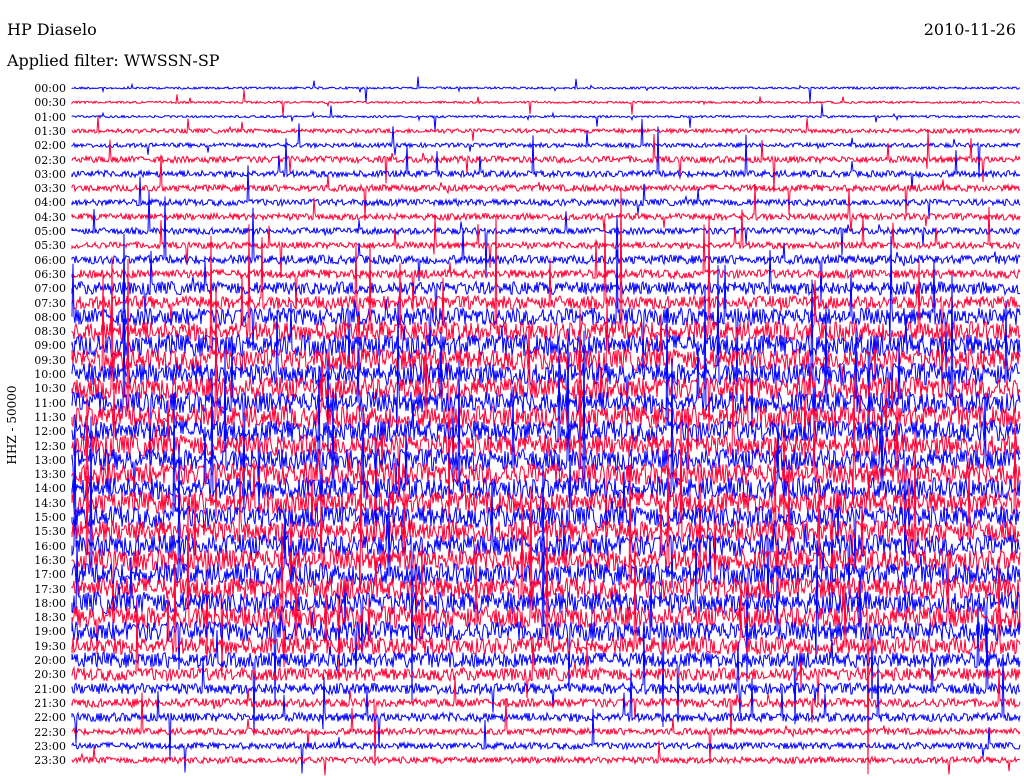 The image size is (1024, 780). What do you see at coordinates (50, 546) in the screenshot?
I see `time-label: 16:00` at bounding box center [50, 546].